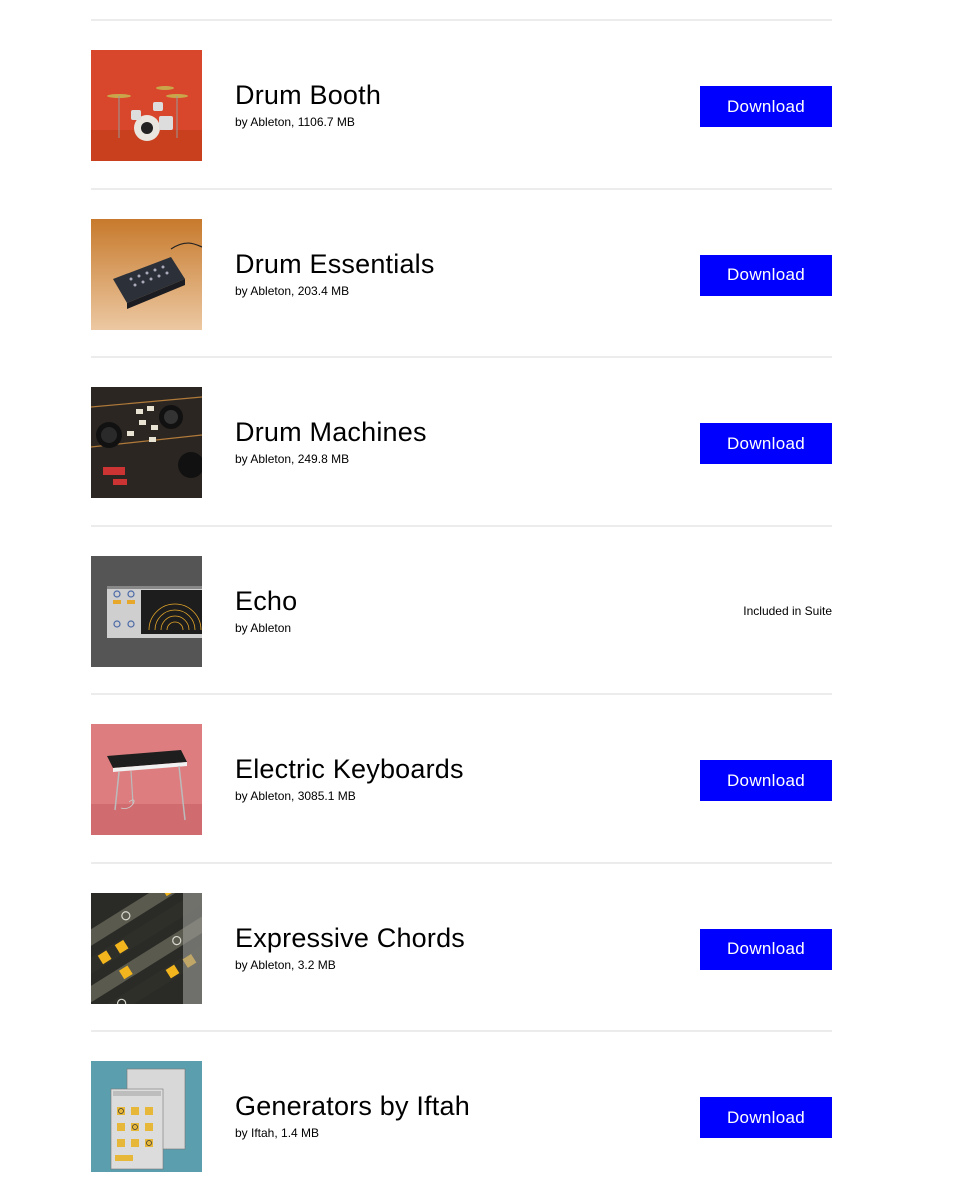 This screenshot has width=960, height=1188. Describe the element at coordinates (787, 610) in the screenshot. I see `included-in-suite-label: Included in Suite` at that location.